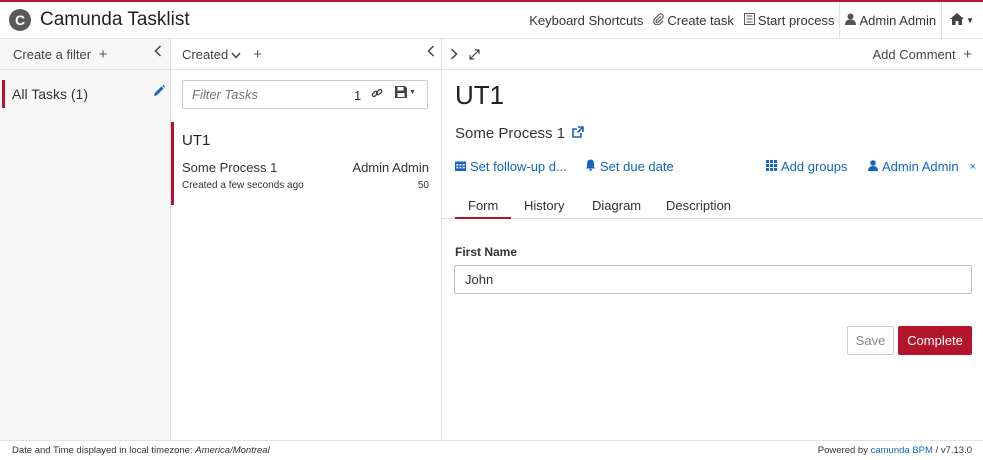 This screenshot has width=983, height=460. What do you see at coordinates (230, 167) in the screenshot?
I see `task-process: Some Process 1` at bounding box center [230, 167].